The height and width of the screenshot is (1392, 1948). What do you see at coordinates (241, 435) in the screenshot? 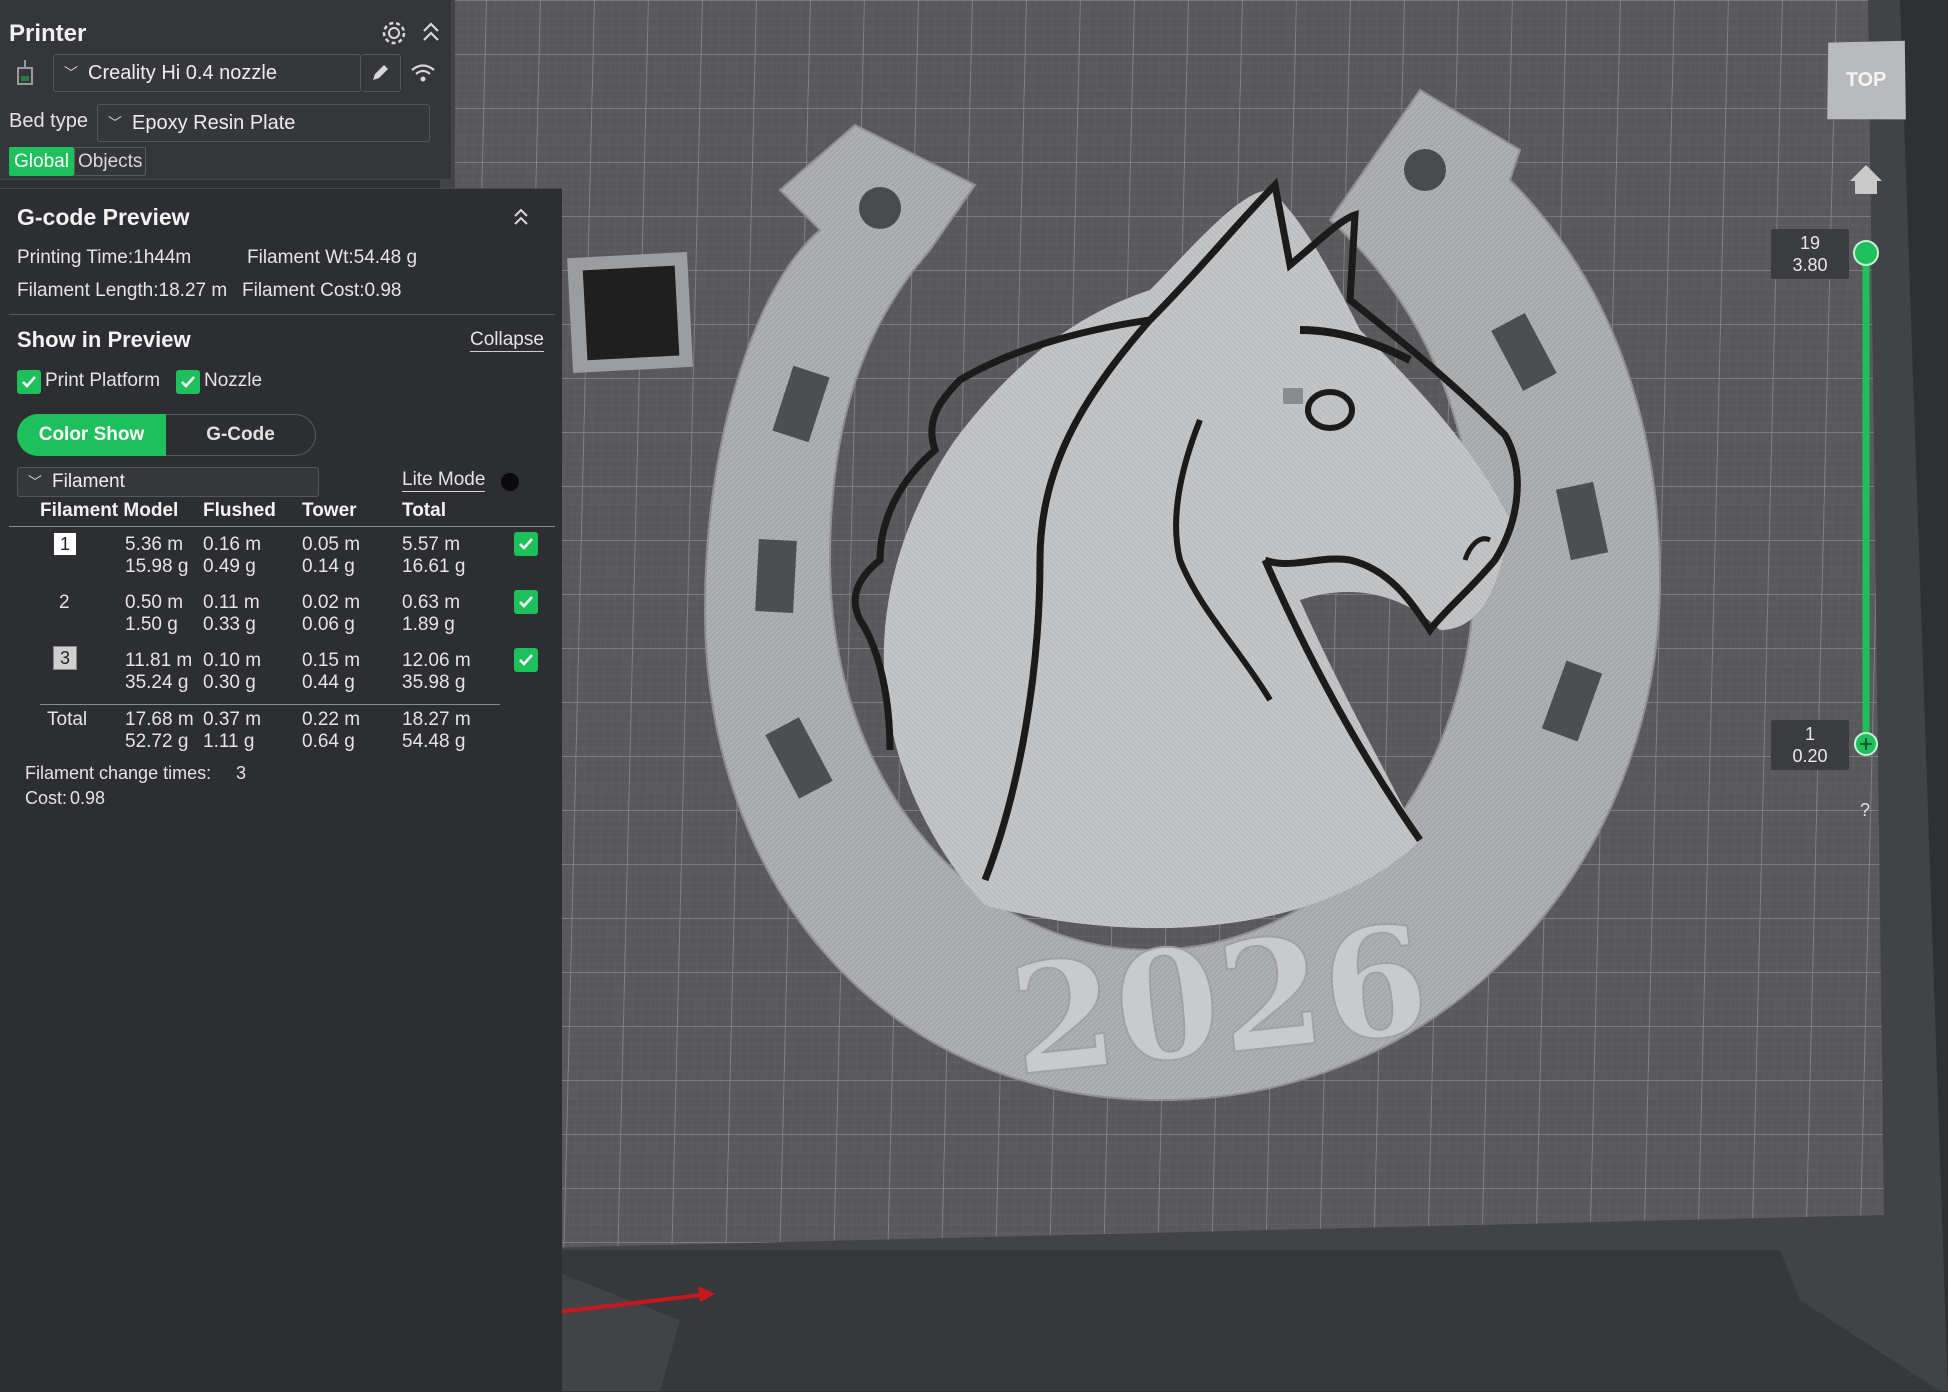
I see `gcode-view-button: G-Code` at bounding box center [241, 435].